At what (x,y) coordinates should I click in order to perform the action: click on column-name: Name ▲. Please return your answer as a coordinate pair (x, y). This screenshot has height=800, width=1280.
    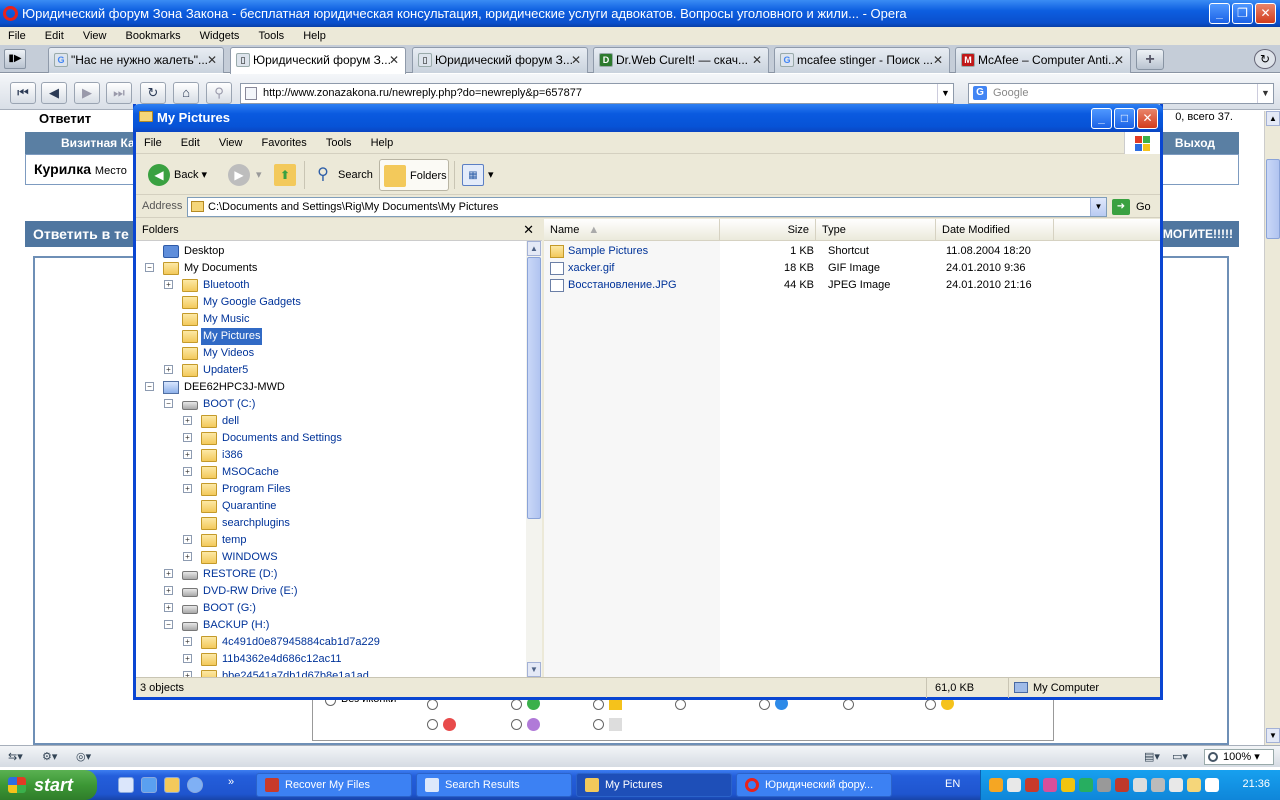
    Looking at the image, I should click on (632, 230).